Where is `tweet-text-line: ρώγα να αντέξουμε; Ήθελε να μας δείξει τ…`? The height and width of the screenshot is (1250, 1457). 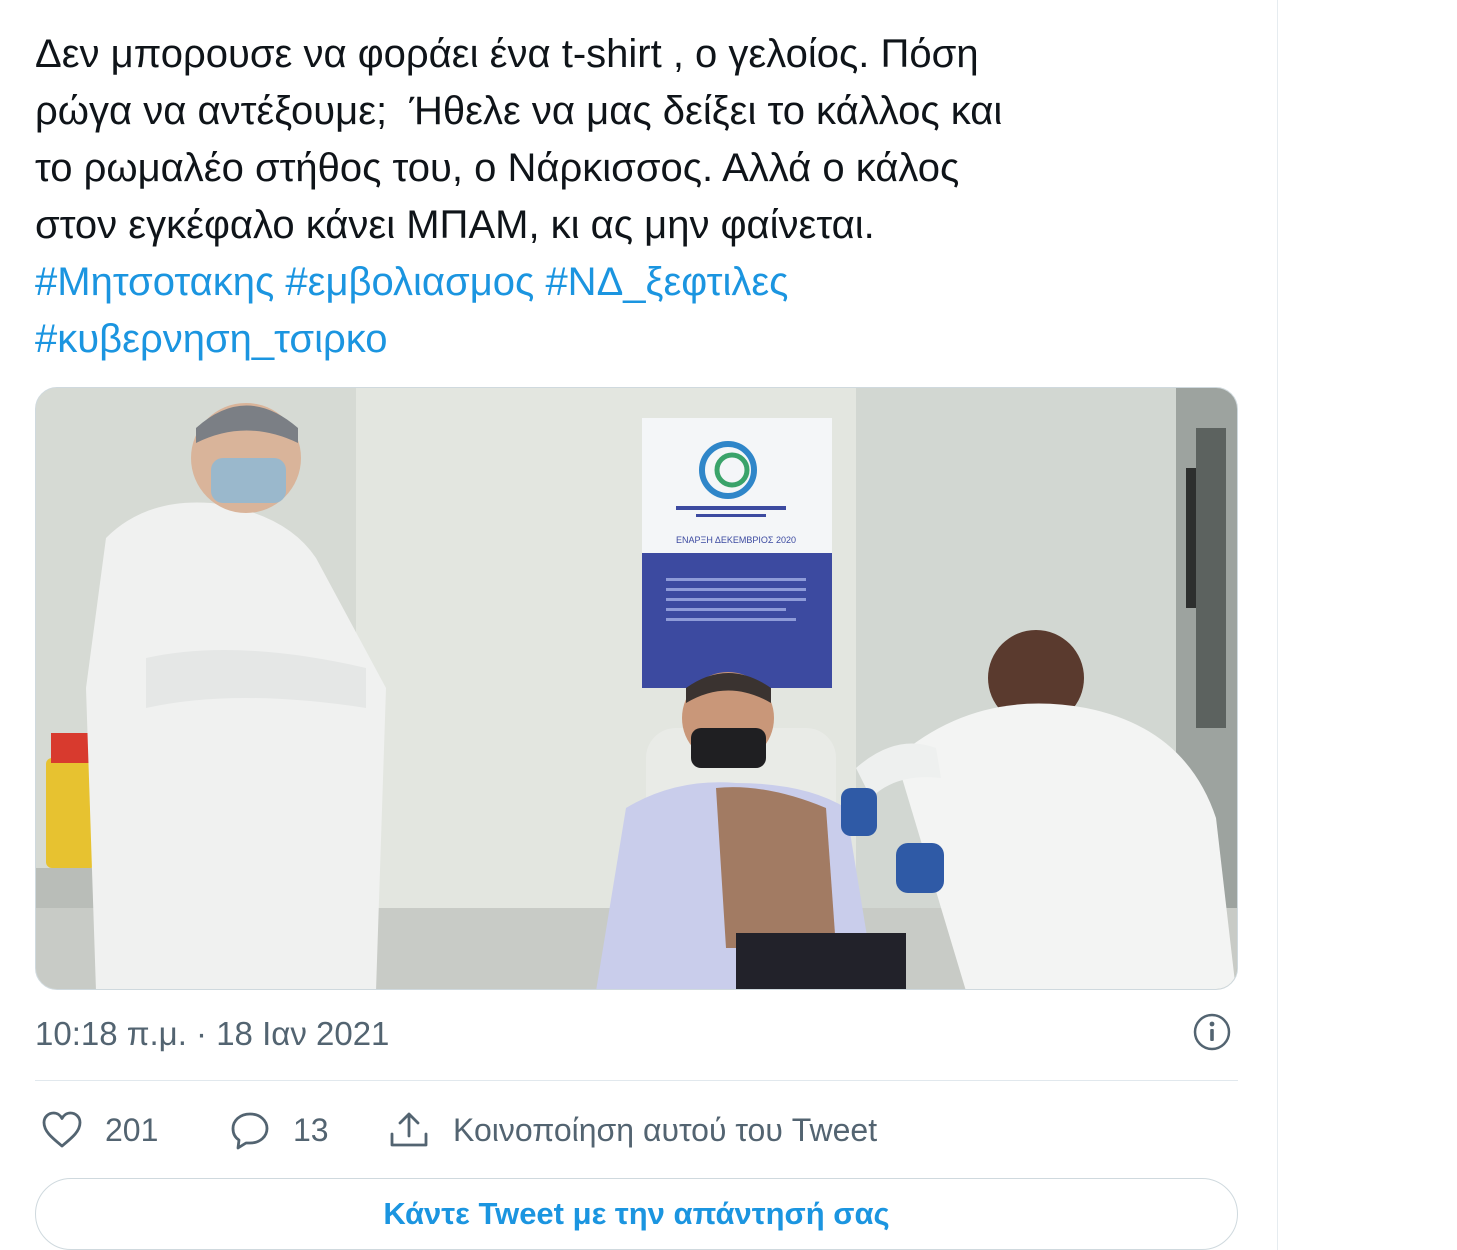
tweet-text-line: ρώγα να αντέξουμε; Ήθελε να μας δείξει τ… is located at coordinates (519, 111).